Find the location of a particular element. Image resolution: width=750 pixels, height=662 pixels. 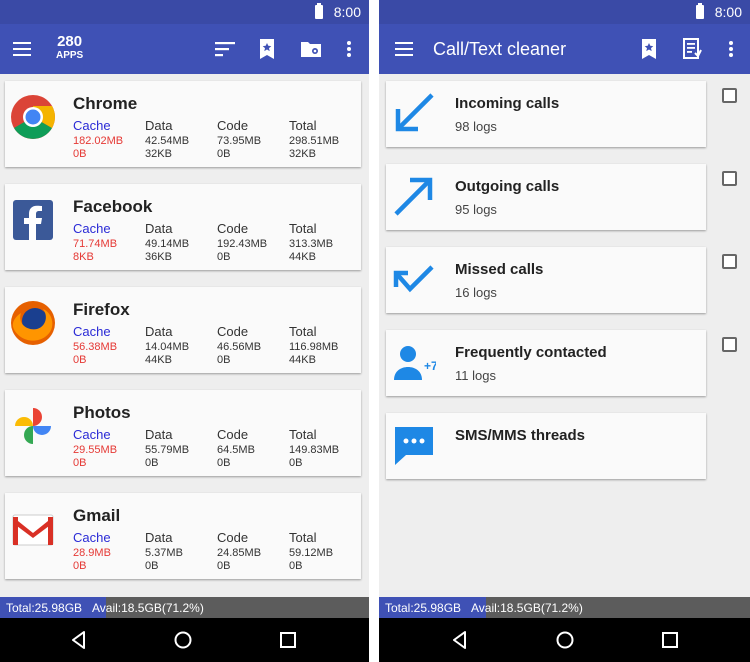

data-value: 5.37MB is located at coordinates (164, 553).